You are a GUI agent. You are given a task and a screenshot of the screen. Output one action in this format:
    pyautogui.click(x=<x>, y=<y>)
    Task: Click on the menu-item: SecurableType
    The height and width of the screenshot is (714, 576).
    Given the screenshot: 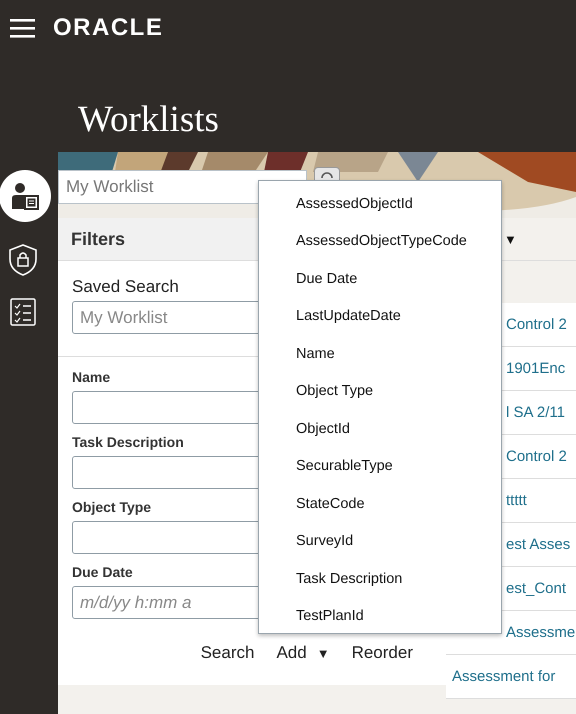 What is the action you would take?
    pyautogui.click(x=380, y=466)
    